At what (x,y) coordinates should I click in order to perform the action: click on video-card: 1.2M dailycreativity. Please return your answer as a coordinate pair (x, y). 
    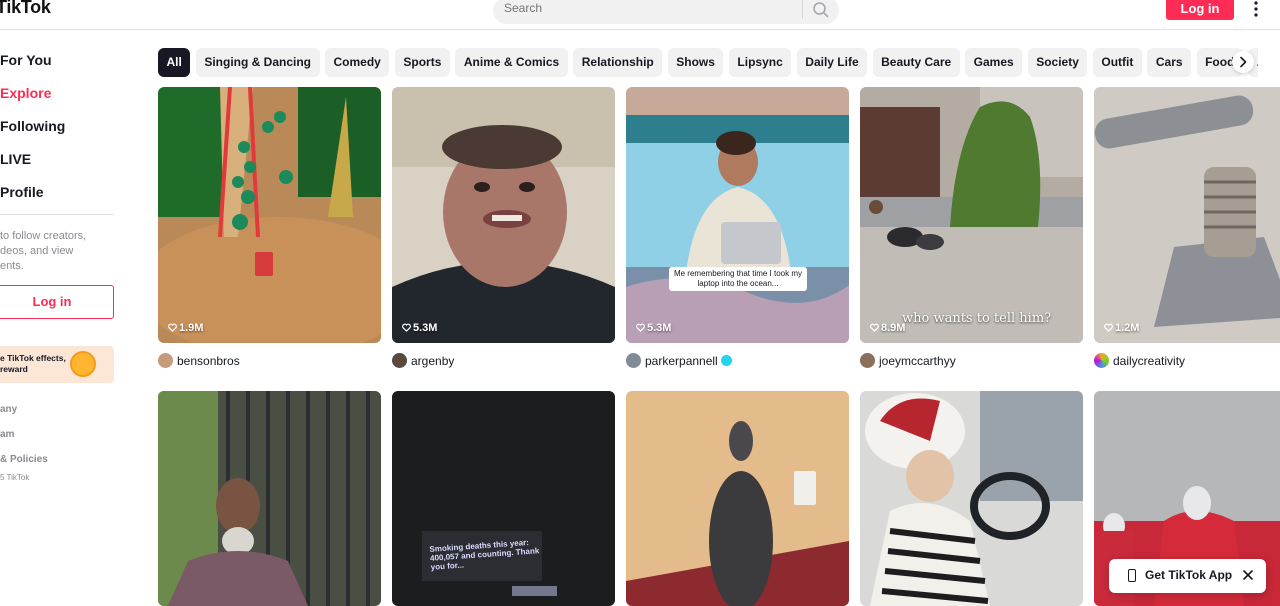
    Looking at the image, I should click on (1187, 232).